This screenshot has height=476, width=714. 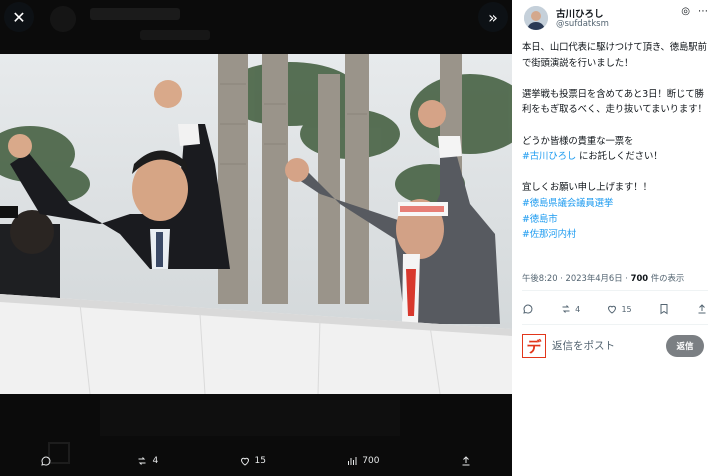 I want to click on more-icon: ⋯, so click(x=703, y=11).